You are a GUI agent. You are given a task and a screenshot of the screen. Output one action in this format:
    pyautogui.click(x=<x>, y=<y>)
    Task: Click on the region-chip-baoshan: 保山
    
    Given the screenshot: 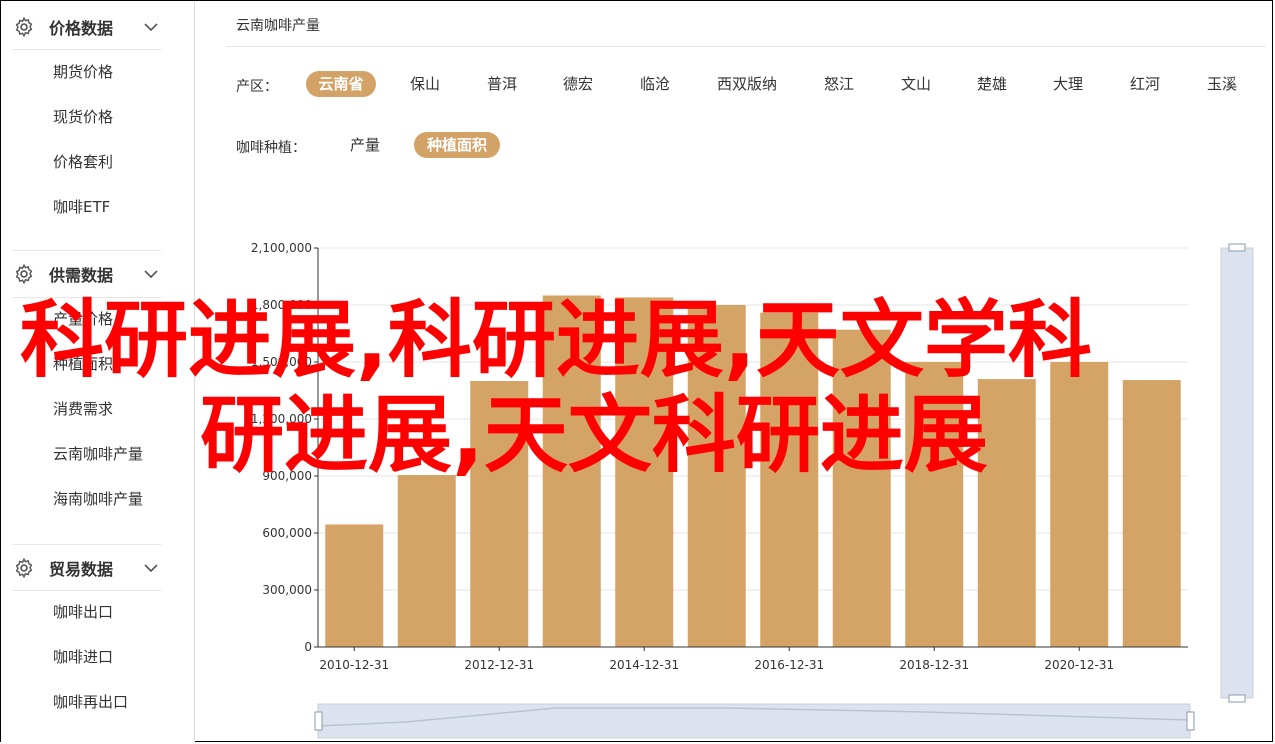 What is the action you would take?
    pyautogui.click(x=425, y=84)
    